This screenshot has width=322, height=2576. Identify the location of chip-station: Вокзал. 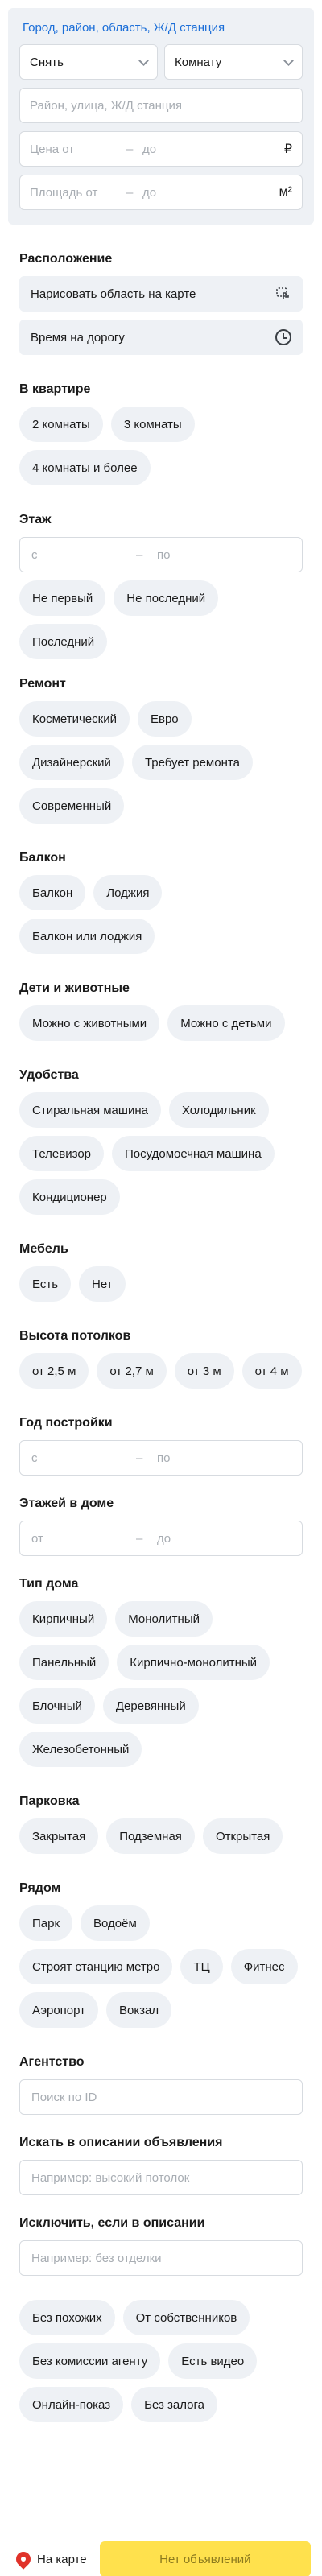
(139, 2010).